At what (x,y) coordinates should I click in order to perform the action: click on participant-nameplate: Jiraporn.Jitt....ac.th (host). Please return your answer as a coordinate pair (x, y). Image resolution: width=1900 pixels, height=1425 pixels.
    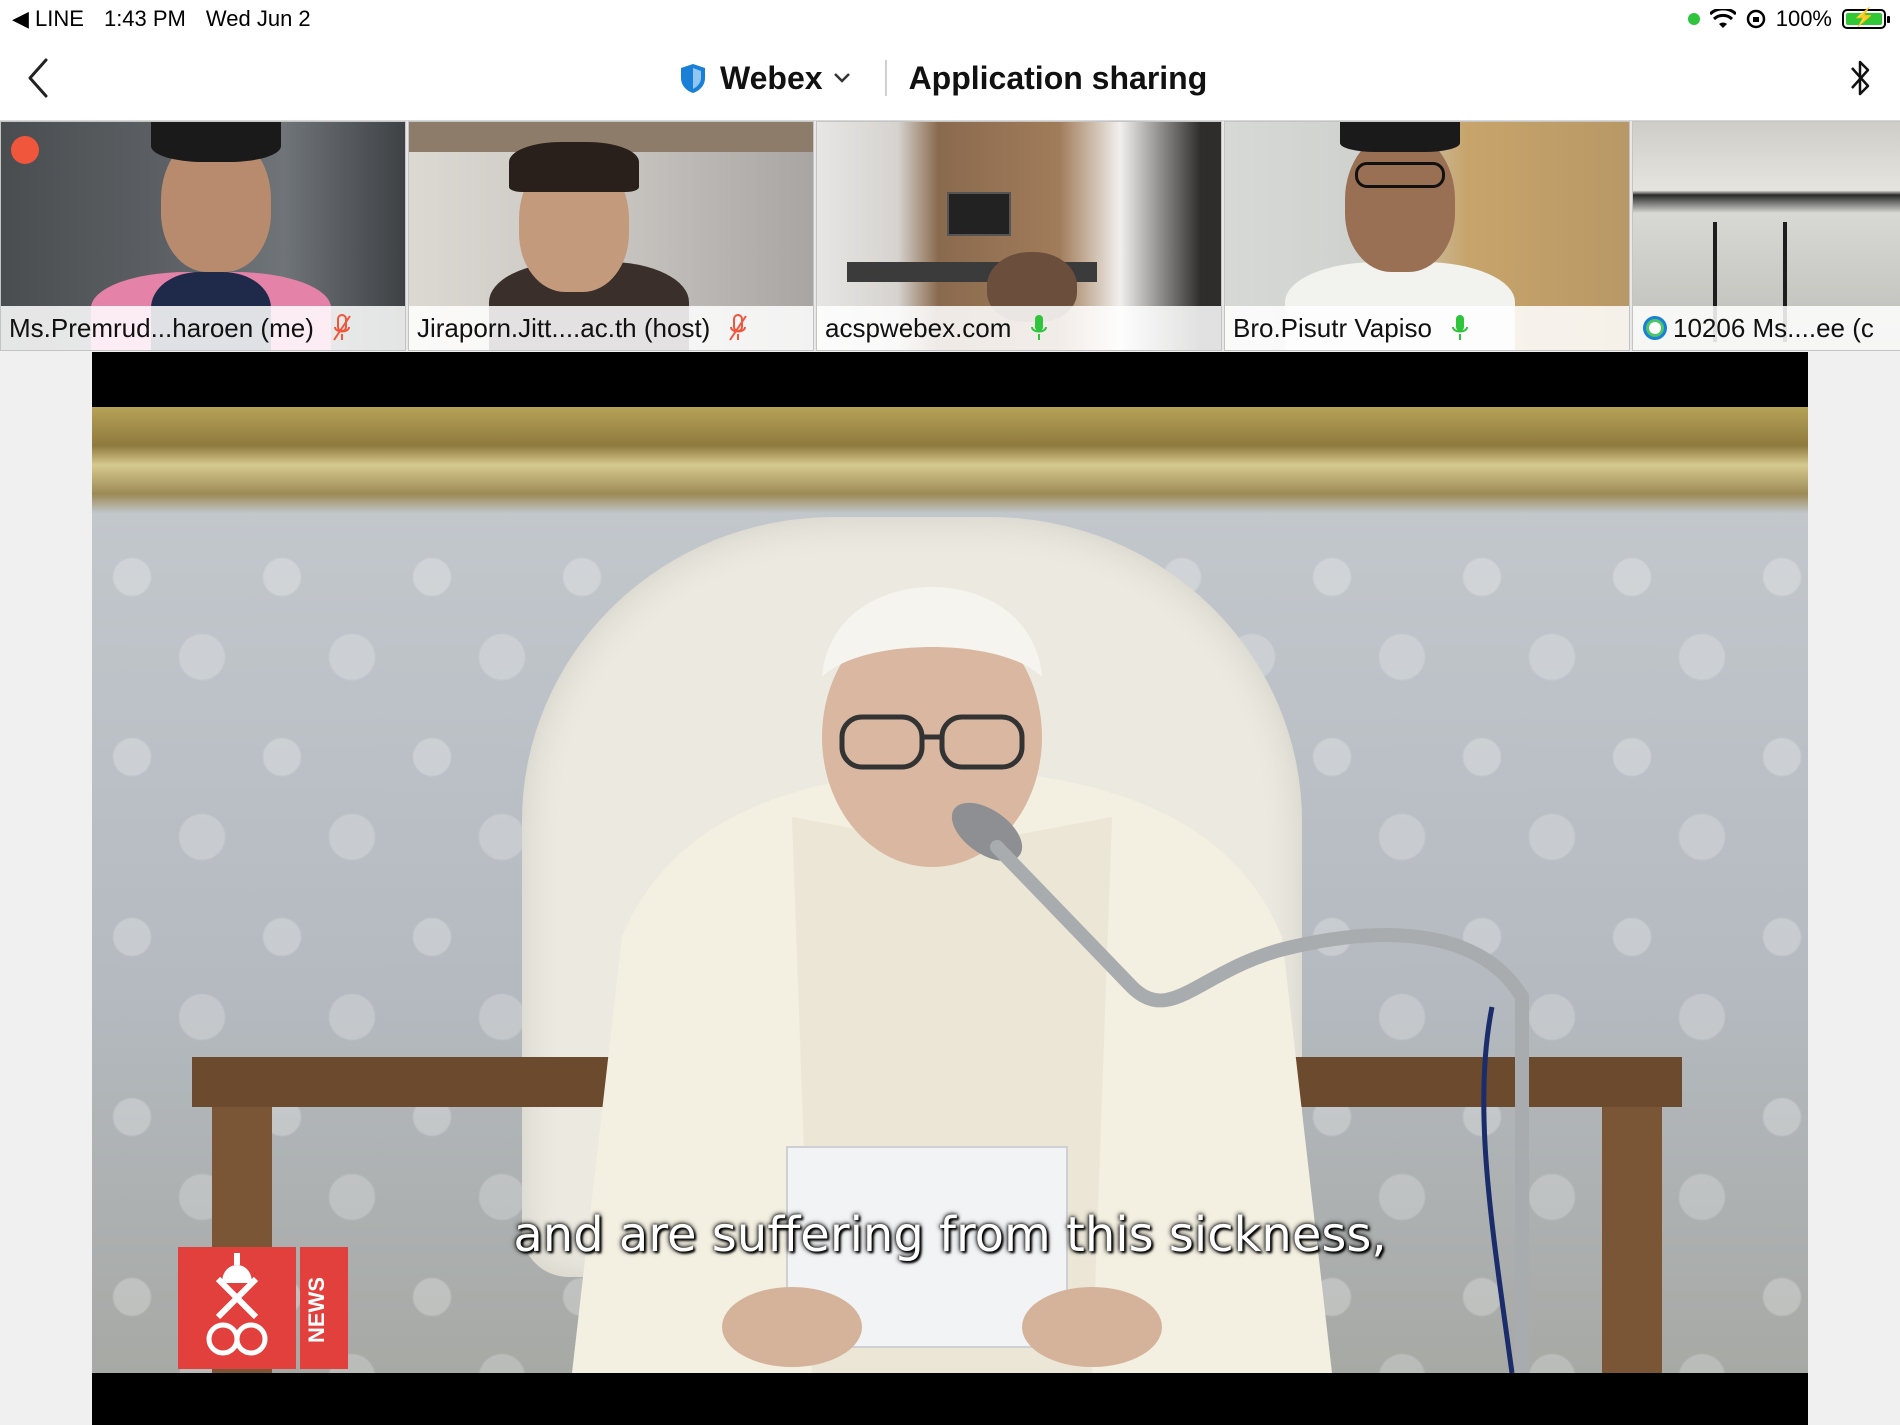
    Looking at the image, I should click on (611, 328).